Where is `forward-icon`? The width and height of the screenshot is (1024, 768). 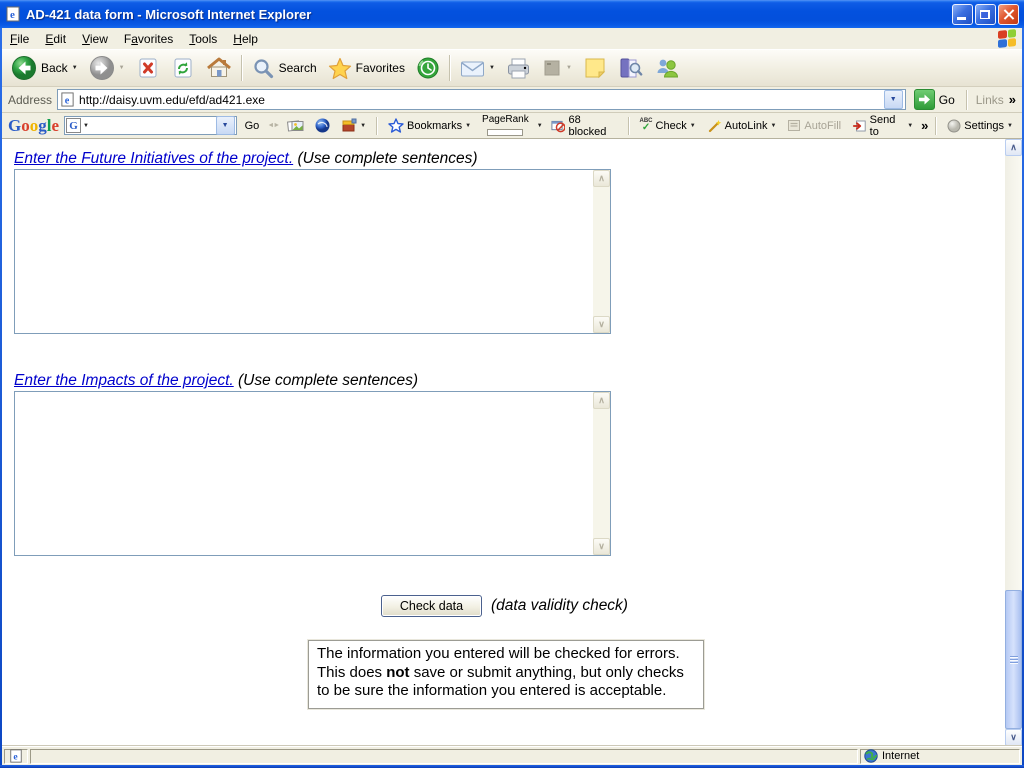
forward-icon is located at coordinates (102, 68).